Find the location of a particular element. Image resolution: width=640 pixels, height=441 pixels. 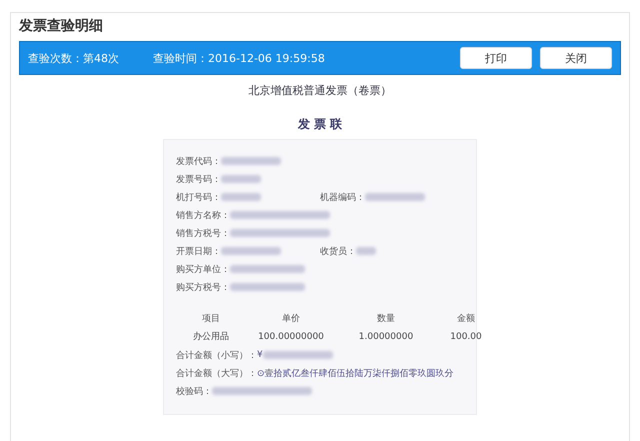

field-label: 合计金额（大写）： is located at coordinates (216, 374).